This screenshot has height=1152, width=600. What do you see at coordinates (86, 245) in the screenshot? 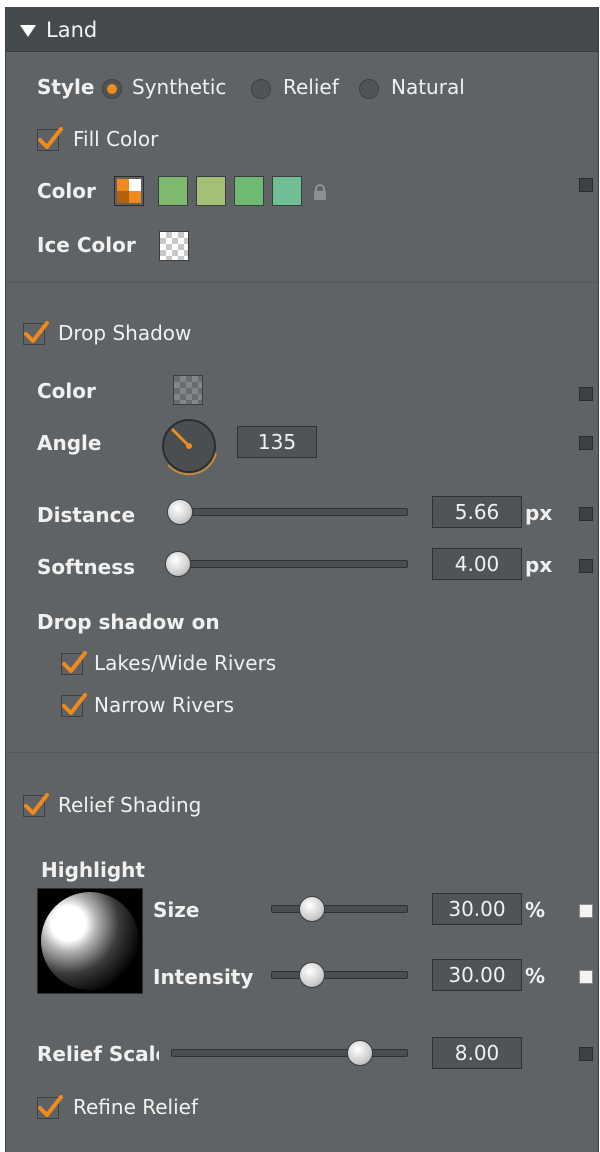
I see `ice-color-label: Ice Color` at bounding box center [86, 245].